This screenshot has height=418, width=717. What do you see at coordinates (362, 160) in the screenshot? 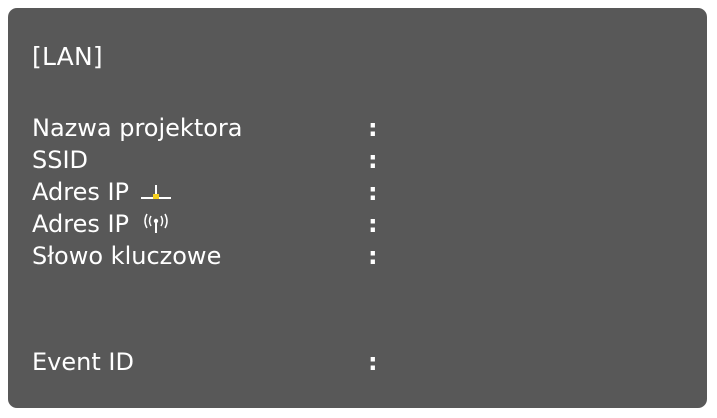
I see `info-row-ssid: SSID :` at bounding box center [362, 160].